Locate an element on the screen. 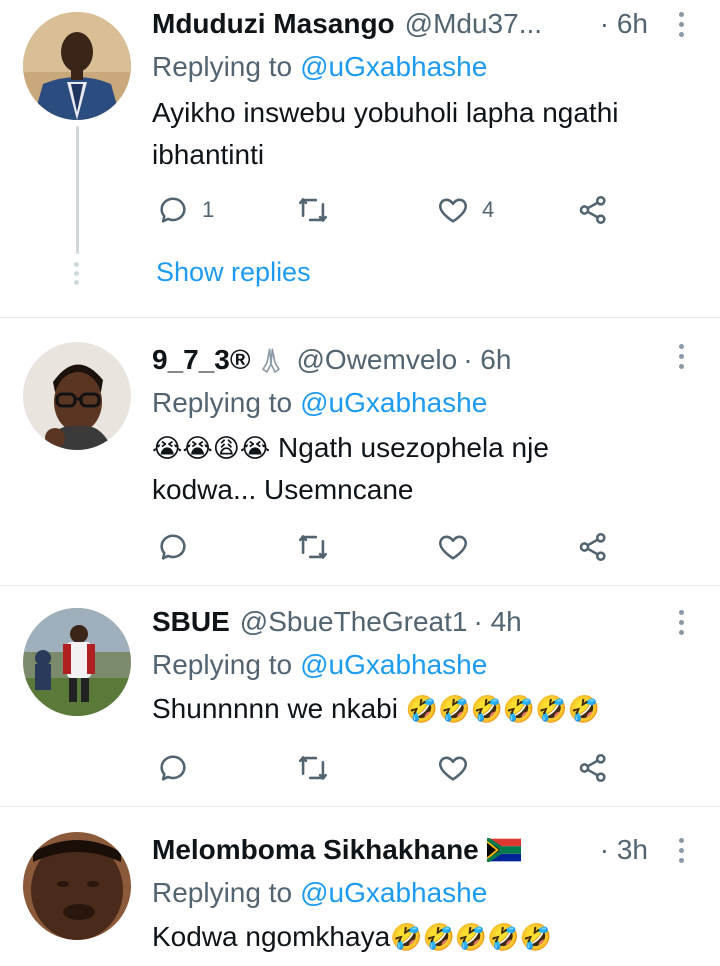 This screenshot has width=720, height=966. reply-count: 1 is located at coordinates (208, 209).